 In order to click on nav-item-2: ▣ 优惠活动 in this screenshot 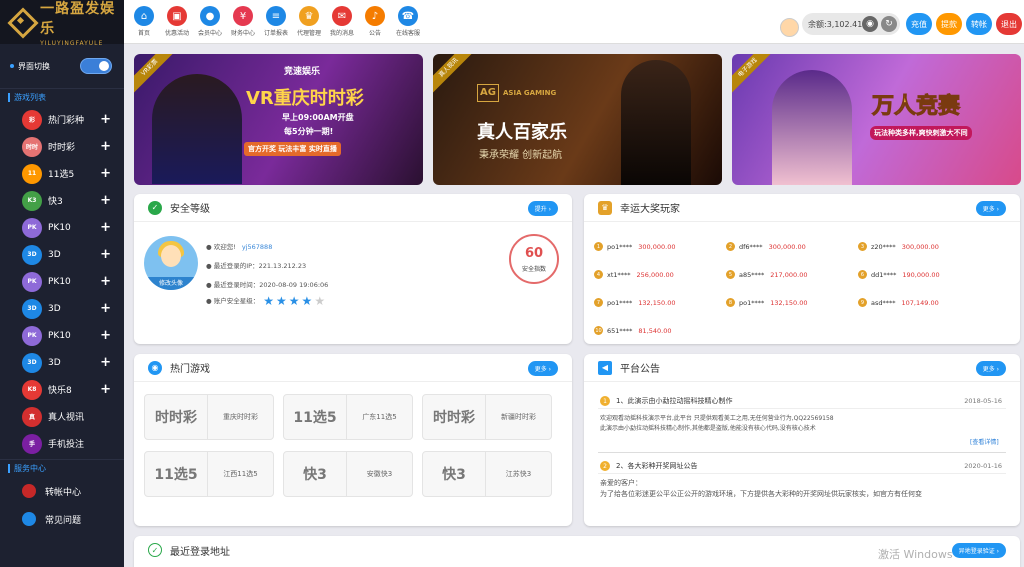, I will do `click(177, 21)`.